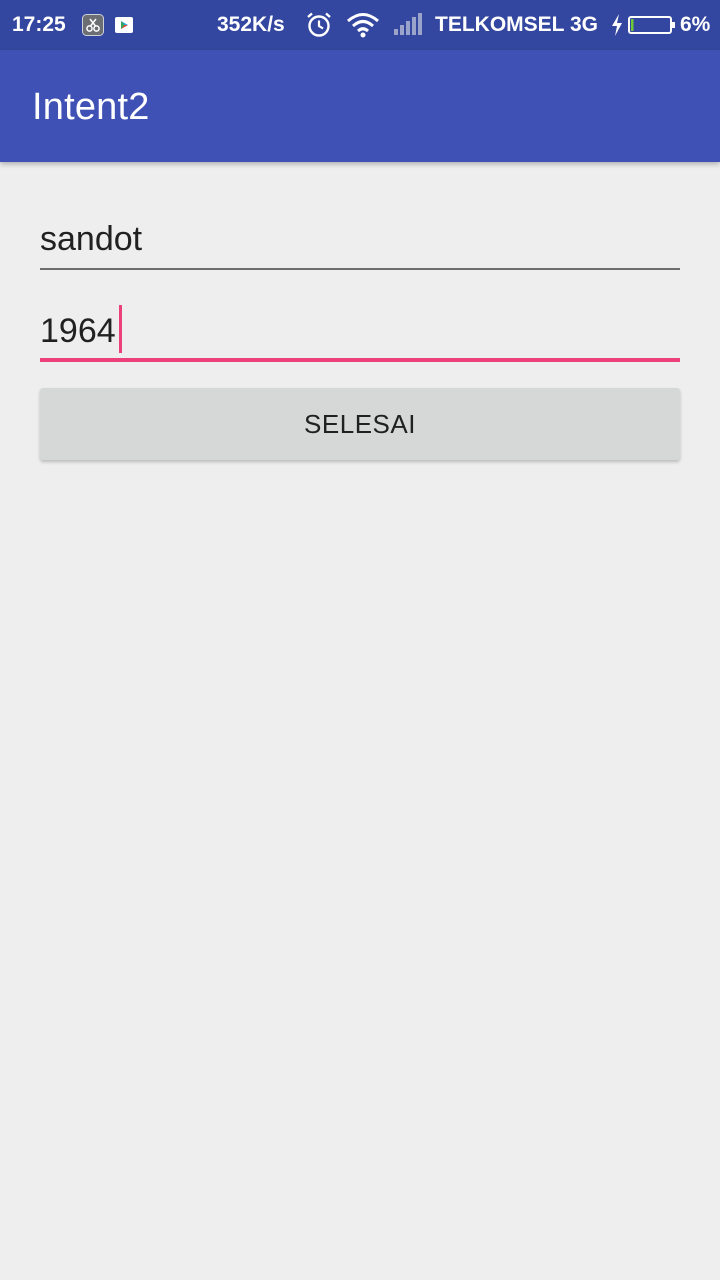 This screenshot has width=720, height=1280. What do you see at coordinates (360, 106) in the screenshot?
I see `app-bar: Intent2` at bounding box center [360, 106].